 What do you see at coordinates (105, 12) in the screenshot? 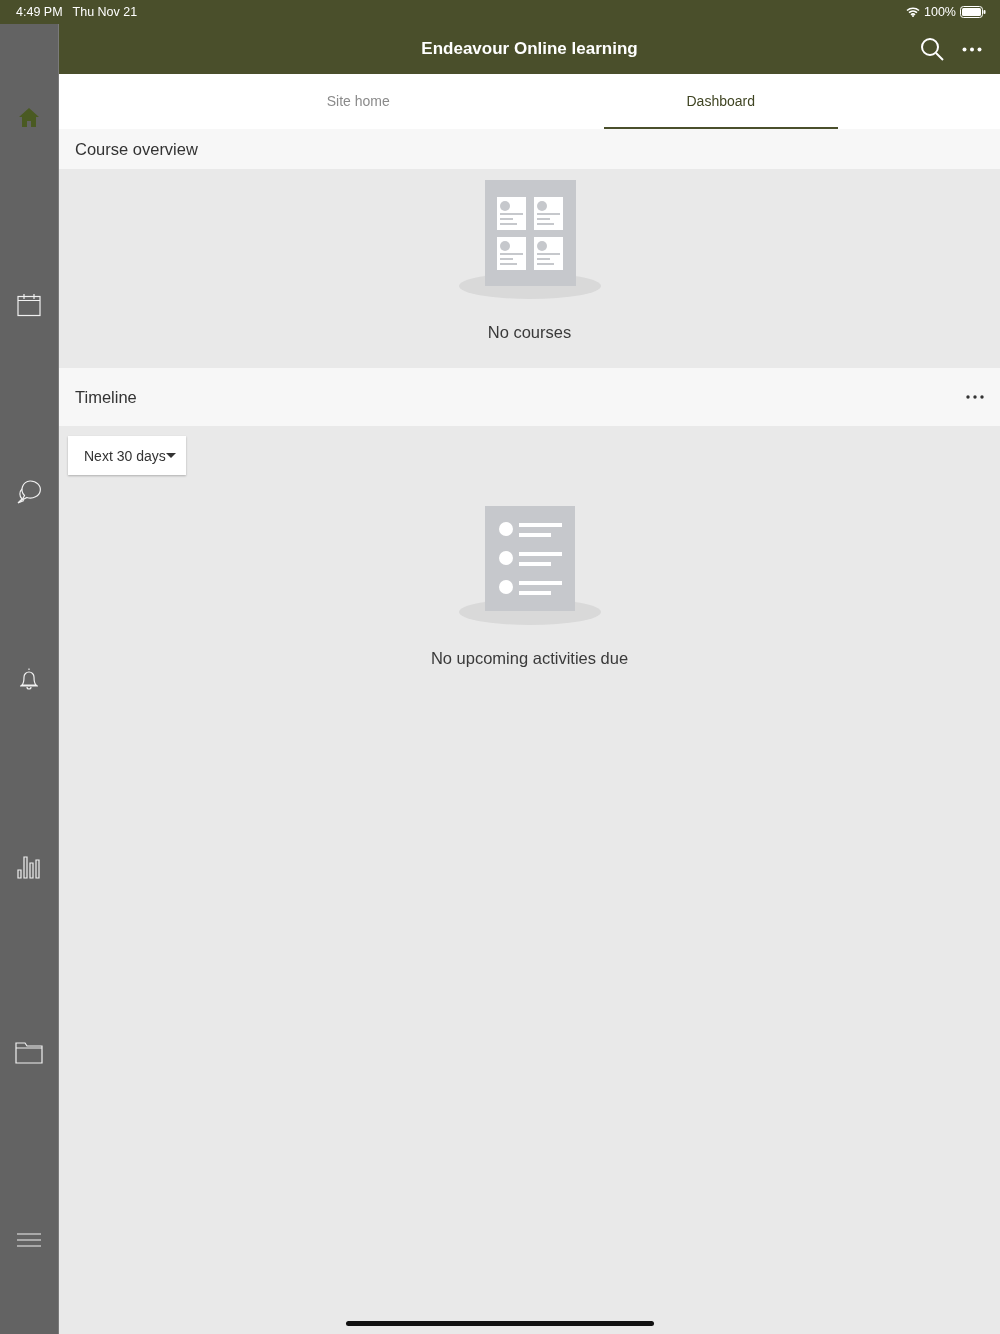
I see `status-date: Thu Nov 21` at bounding box center [105, 12].